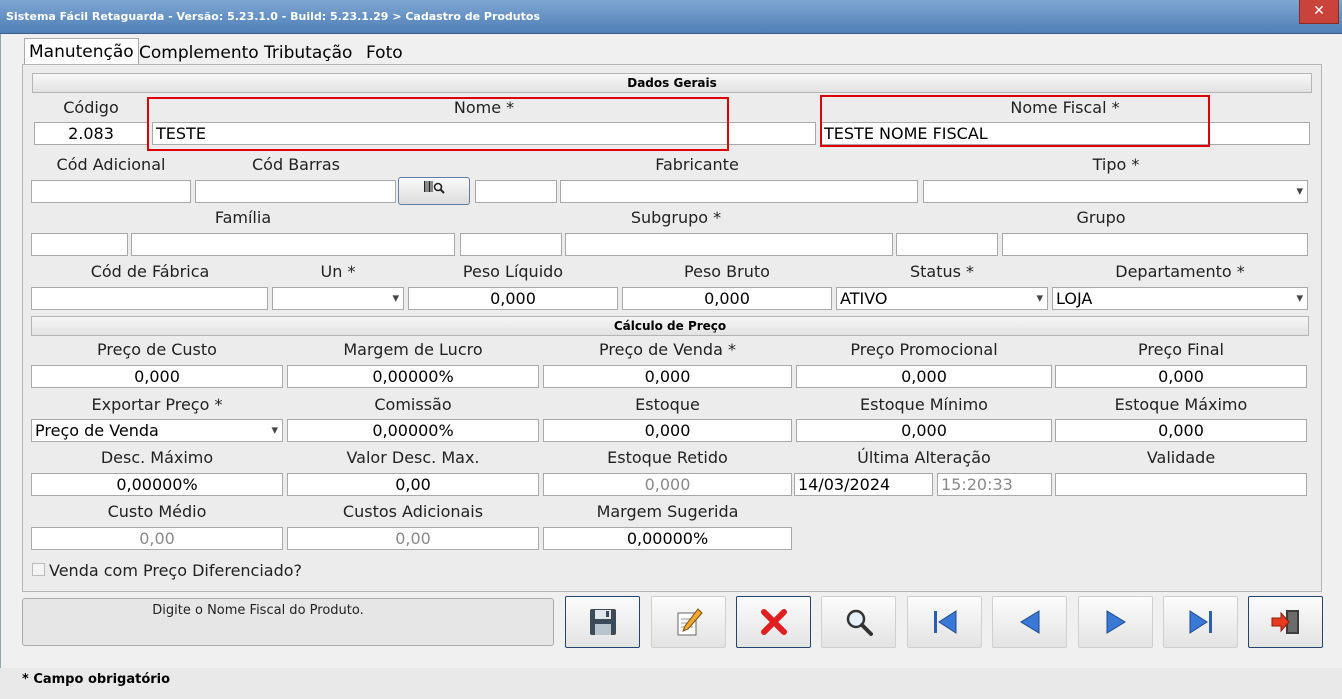  Describe the element at coordinates (293, 244) in the screenshot. I see `familia-field` at that location.